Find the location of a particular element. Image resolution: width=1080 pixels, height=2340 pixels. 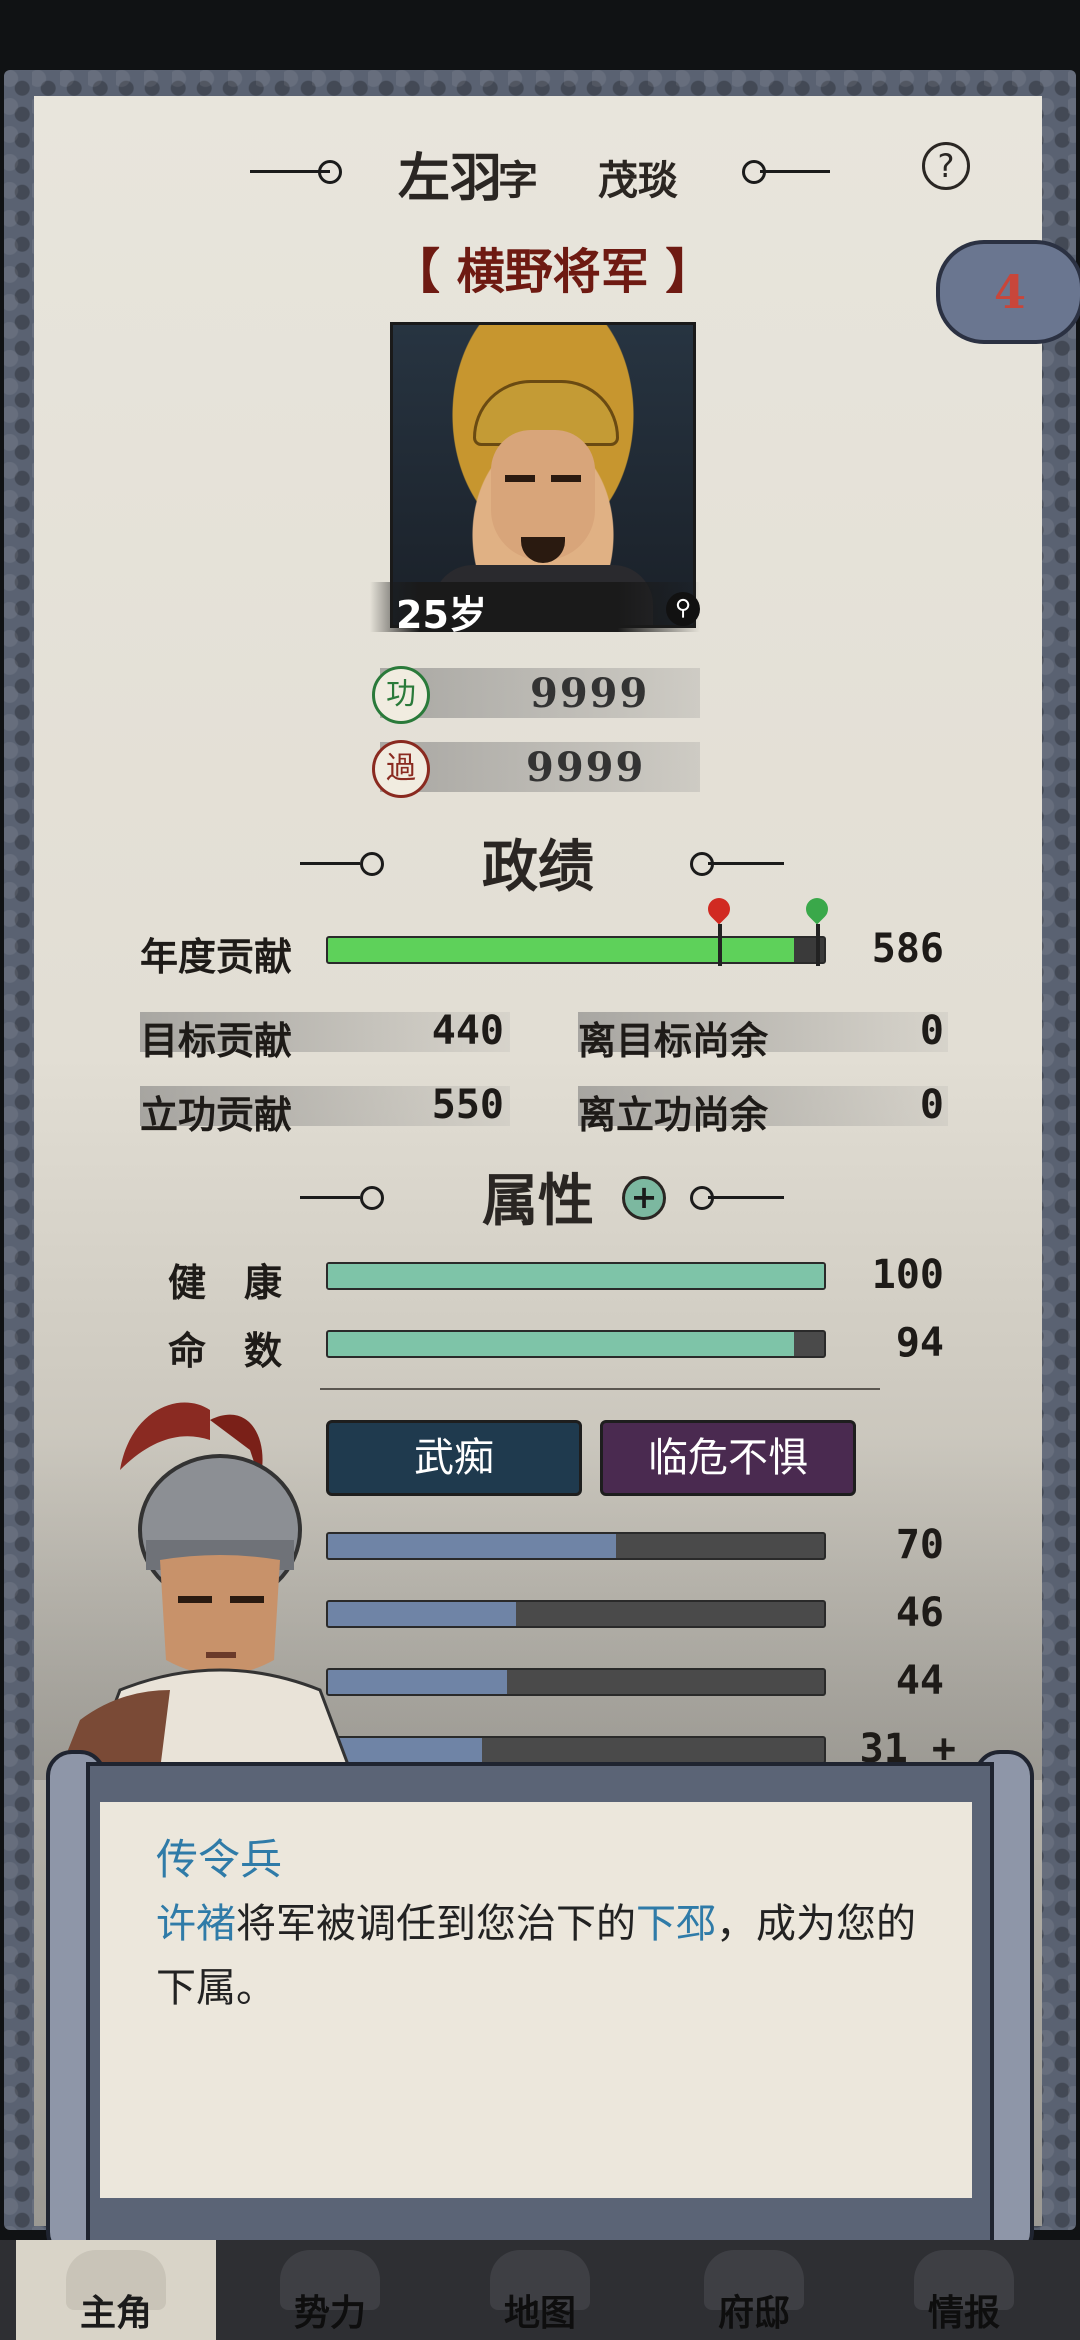

dialog-speaker: 传令兵 is located at coordinates (219, 1859).